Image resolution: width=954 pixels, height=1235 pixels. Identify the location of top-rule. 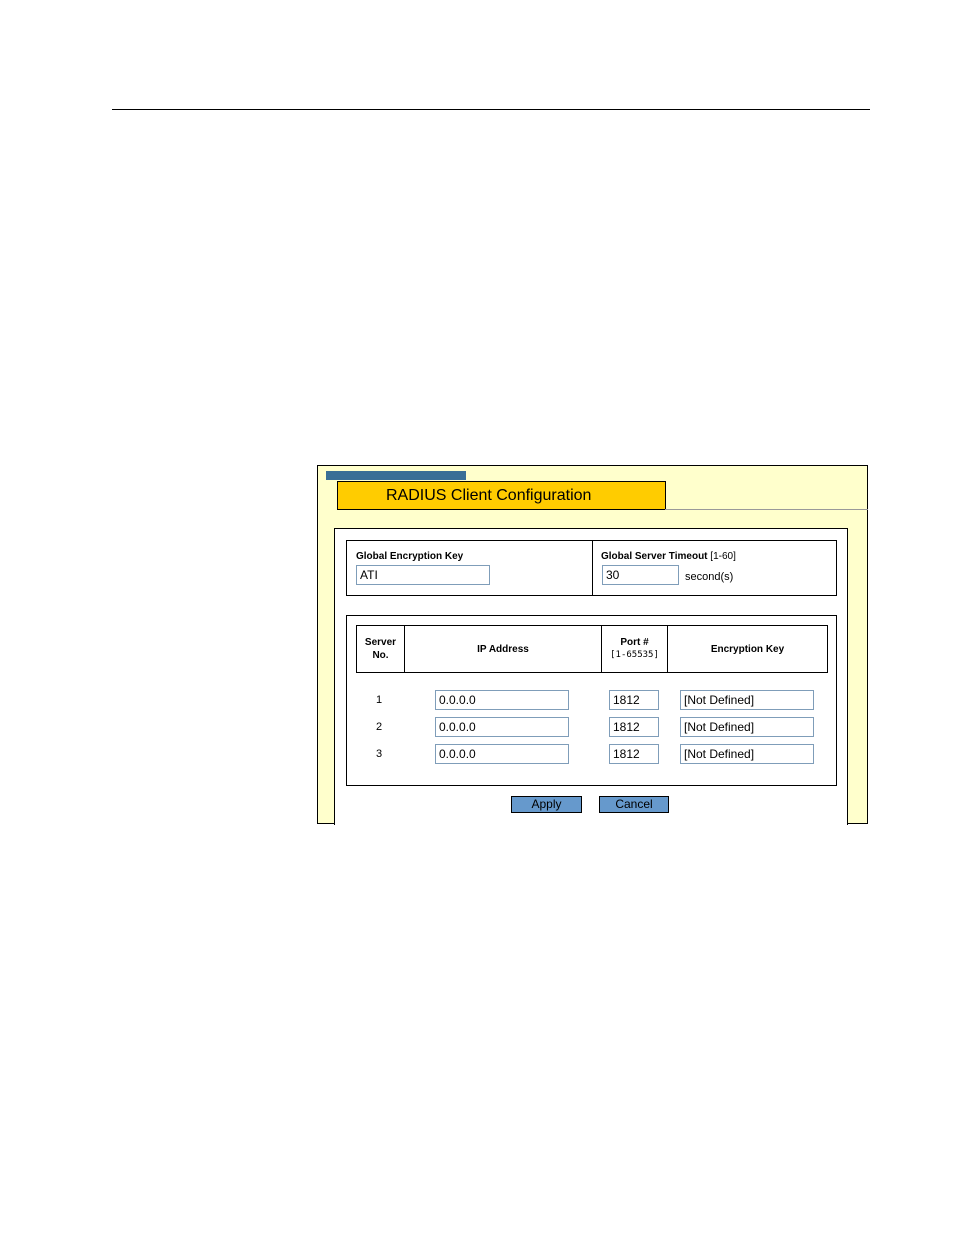
(491, 109).